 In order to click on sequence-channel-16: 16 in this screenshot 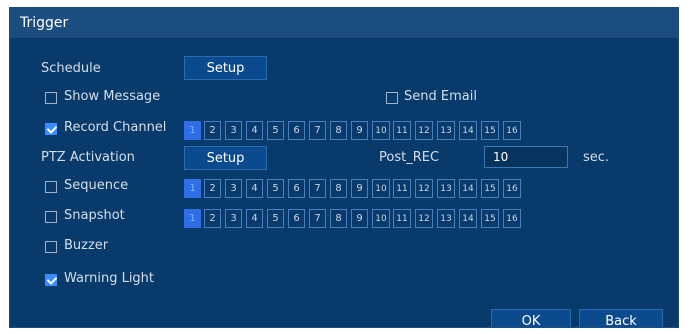, I will do `click(512, 188)`.